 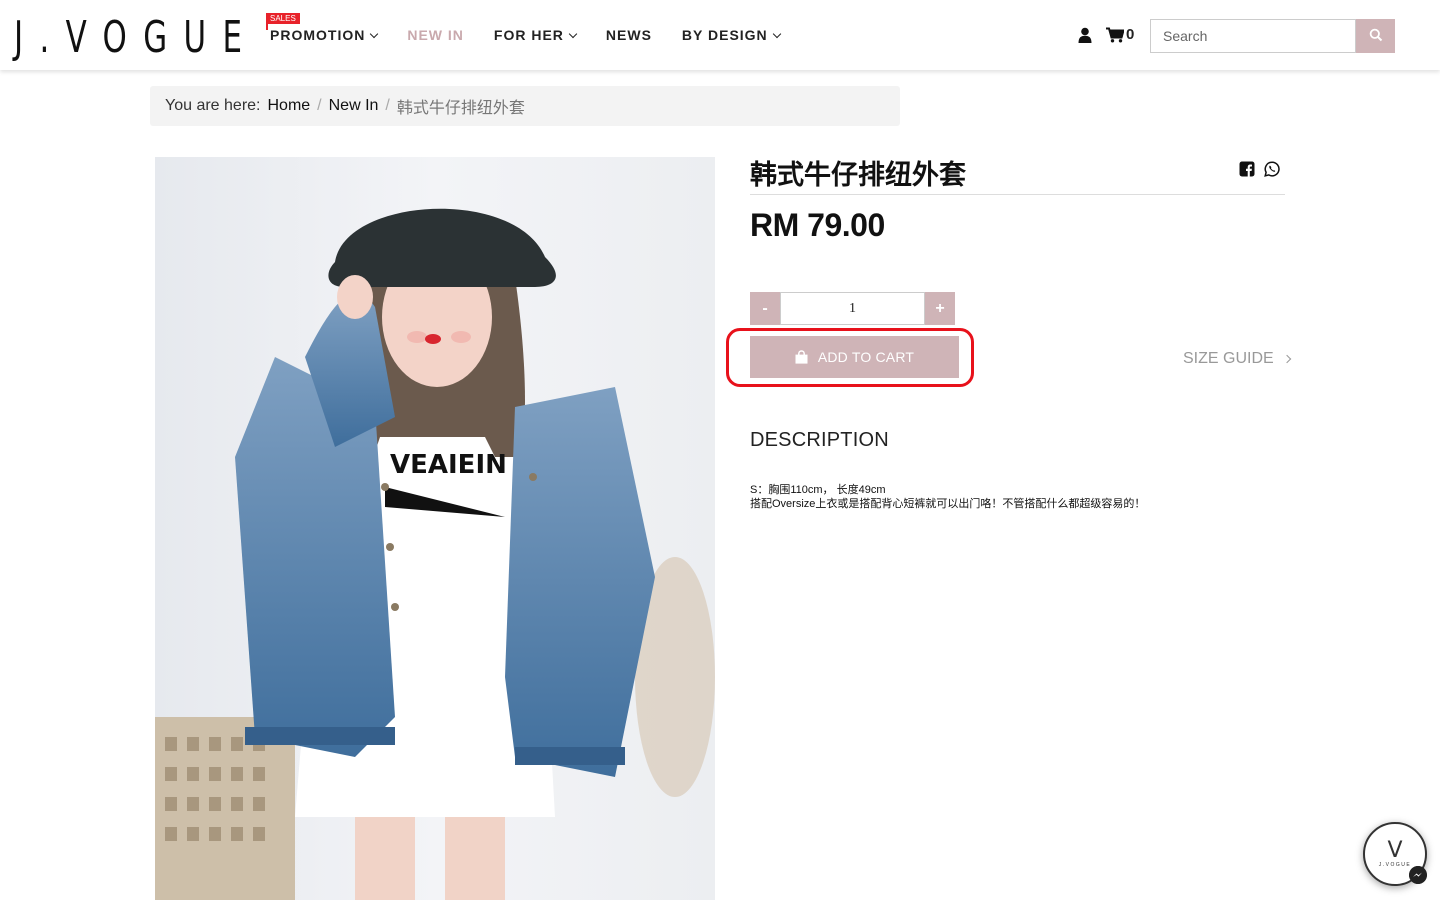 What do you see at coordinates (283, 21) in the screenshot?
I see `sales-badge: SALES` at bounding box center [283, 21].